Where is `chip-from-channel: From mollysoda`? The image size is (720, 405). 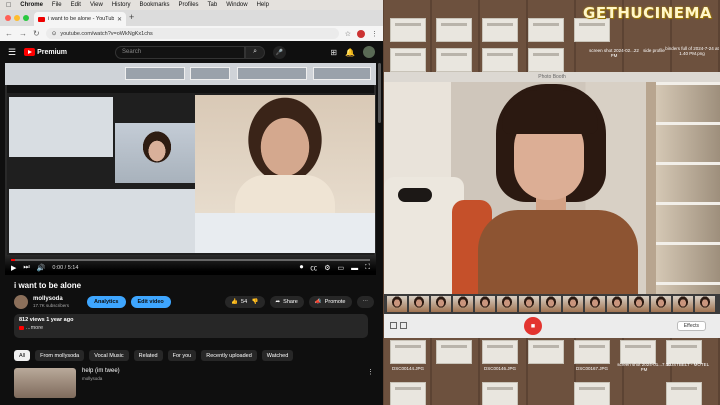
chip-from-channel: From mollysoda is located at coordinates (60, 355).